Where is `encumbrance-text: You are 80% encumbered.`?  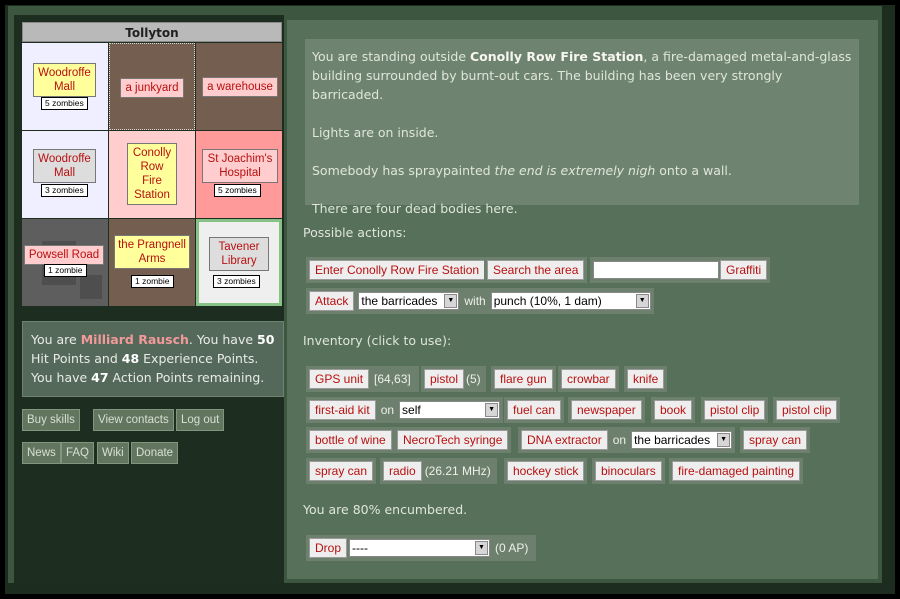 encumbrance-text: You are 80% encumbered. is located at coordinates (385, 509).